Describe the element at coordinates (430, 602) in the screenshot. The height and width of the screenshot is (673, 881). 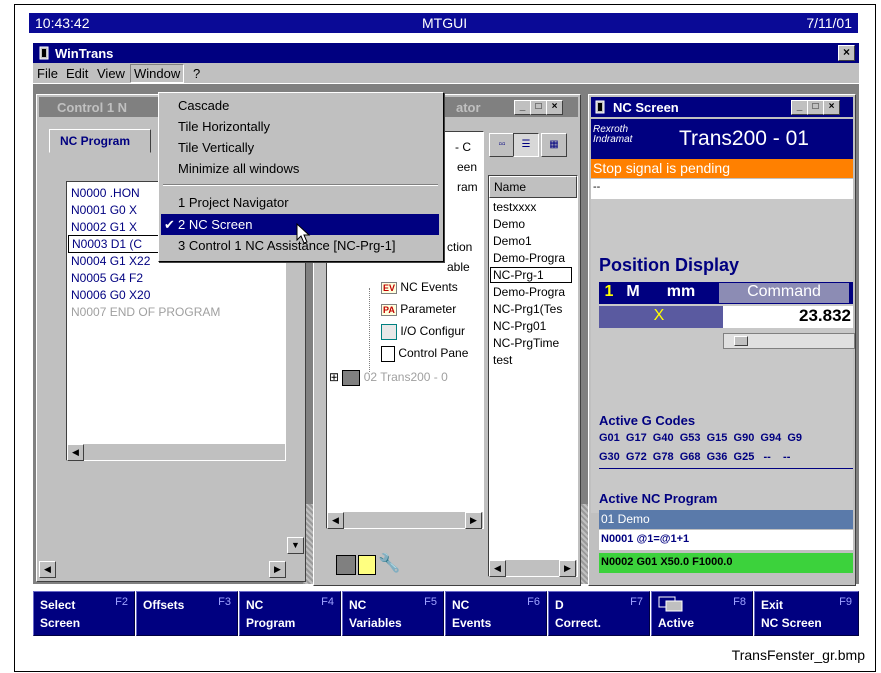
I see `fkey-number: F5` at that location.